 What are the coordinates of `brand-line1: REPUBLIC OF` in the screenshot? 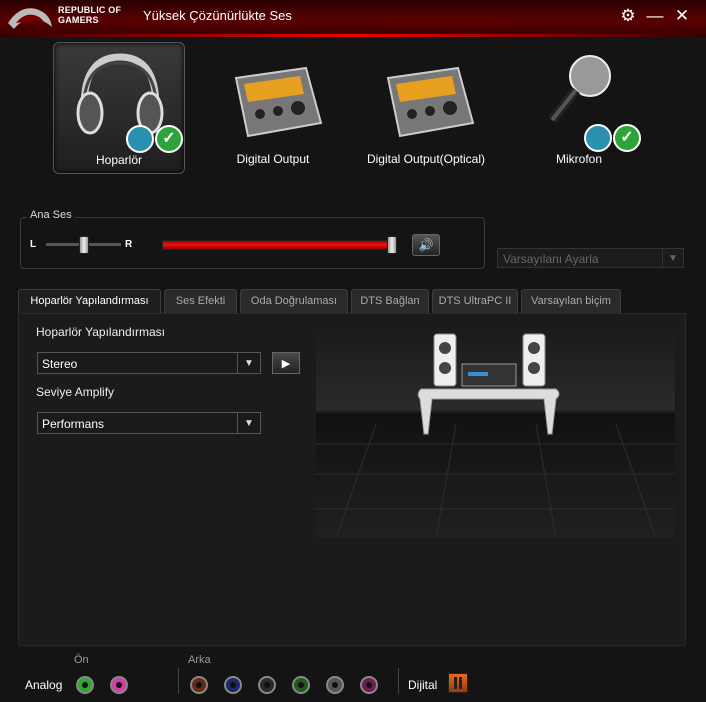 It's located at (90, 10).